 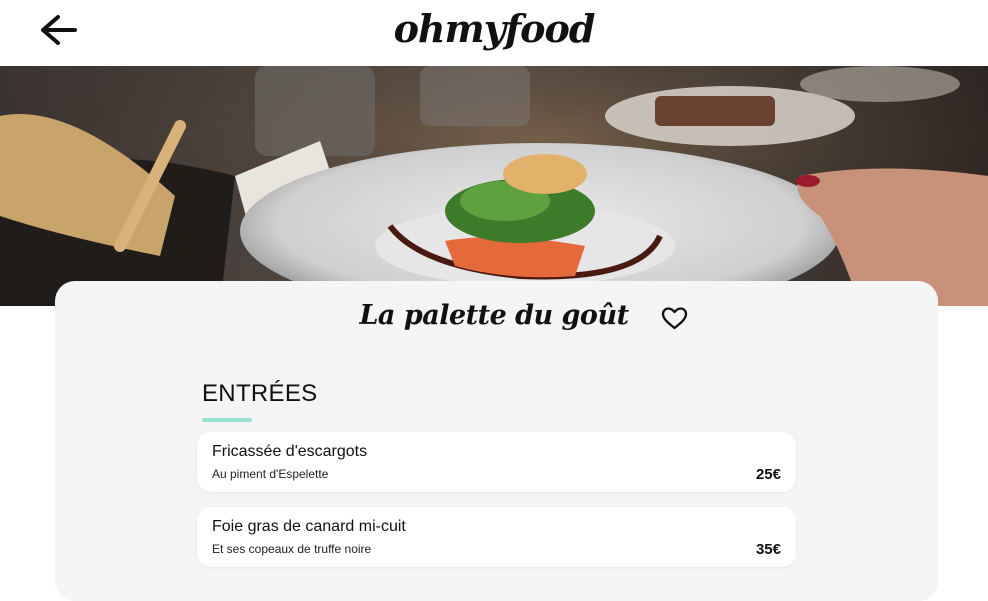 I want to click on dish-name: Fricassée d'escargots, so click(x=290, y=451).